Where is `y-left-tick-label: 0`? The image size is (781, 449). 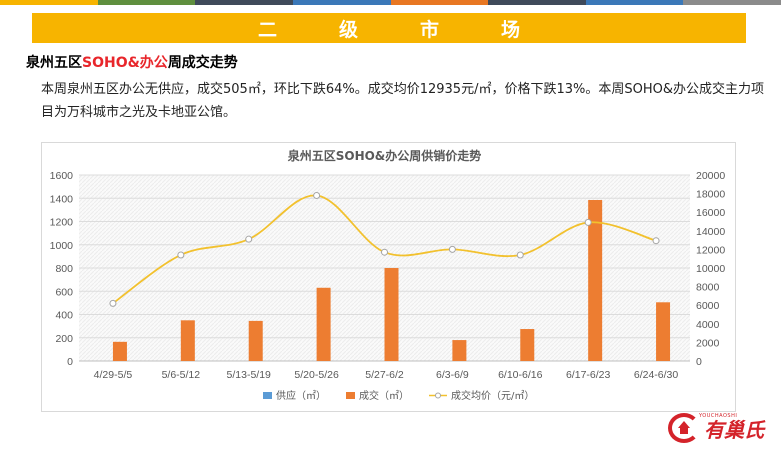 y-left-tick-label: 0 is located at coordinates (70, 362).